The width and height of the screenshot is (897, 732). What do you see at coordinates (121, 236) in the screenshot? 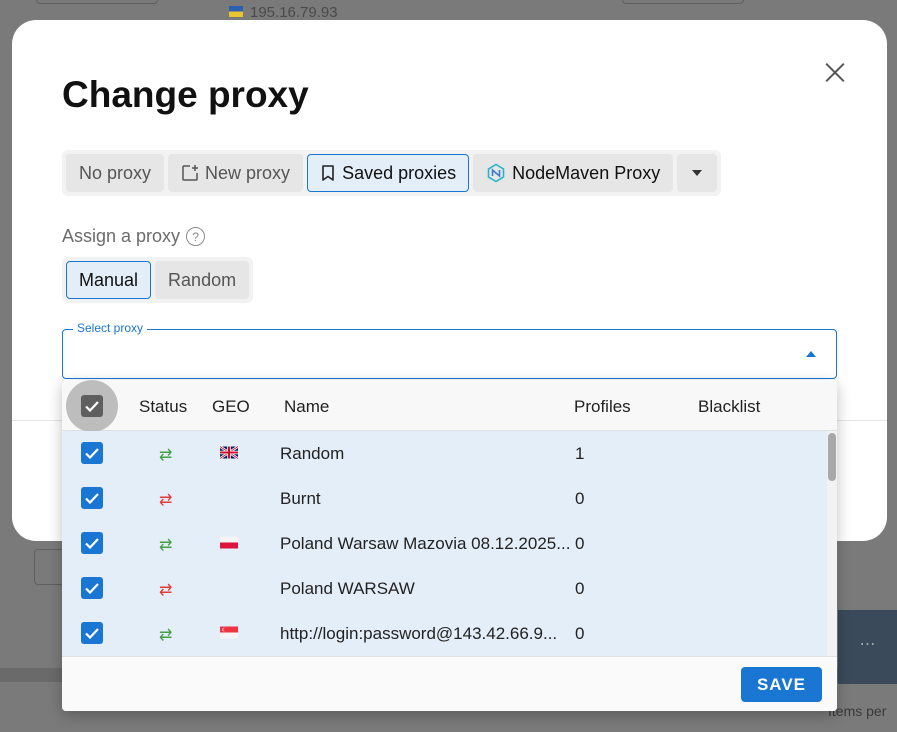
I see `assign-proxy-text: Assign a proxy` at bounding box center [121, 236].